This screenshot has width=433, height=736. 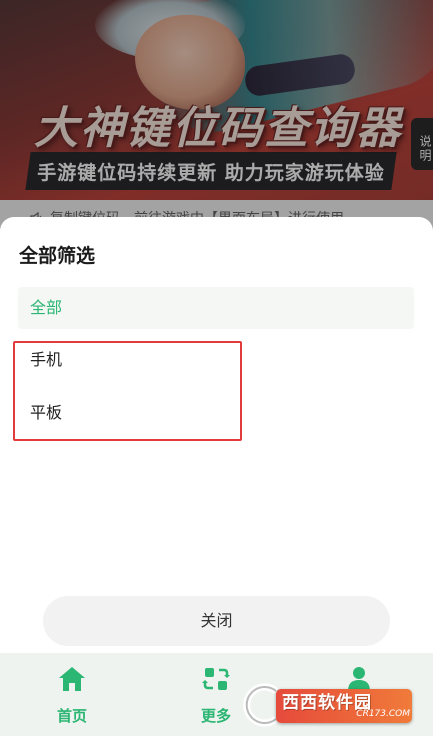 What do you see at coordinates (216, 621) in the screenshot?
I see `close-button: 关闭` at bounding box center [216, 621].